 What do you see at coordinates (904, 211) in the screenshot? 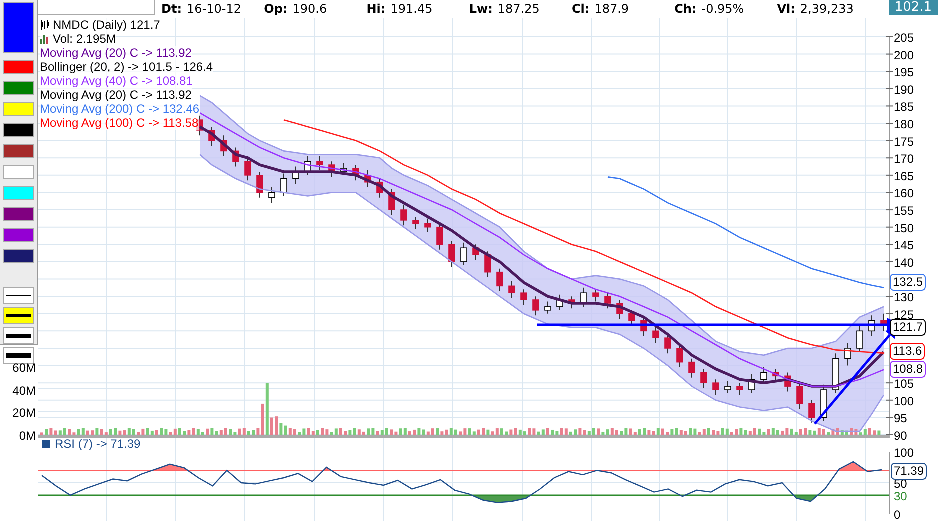
I see `axis-label: 155` at bounding box center [904, 211].